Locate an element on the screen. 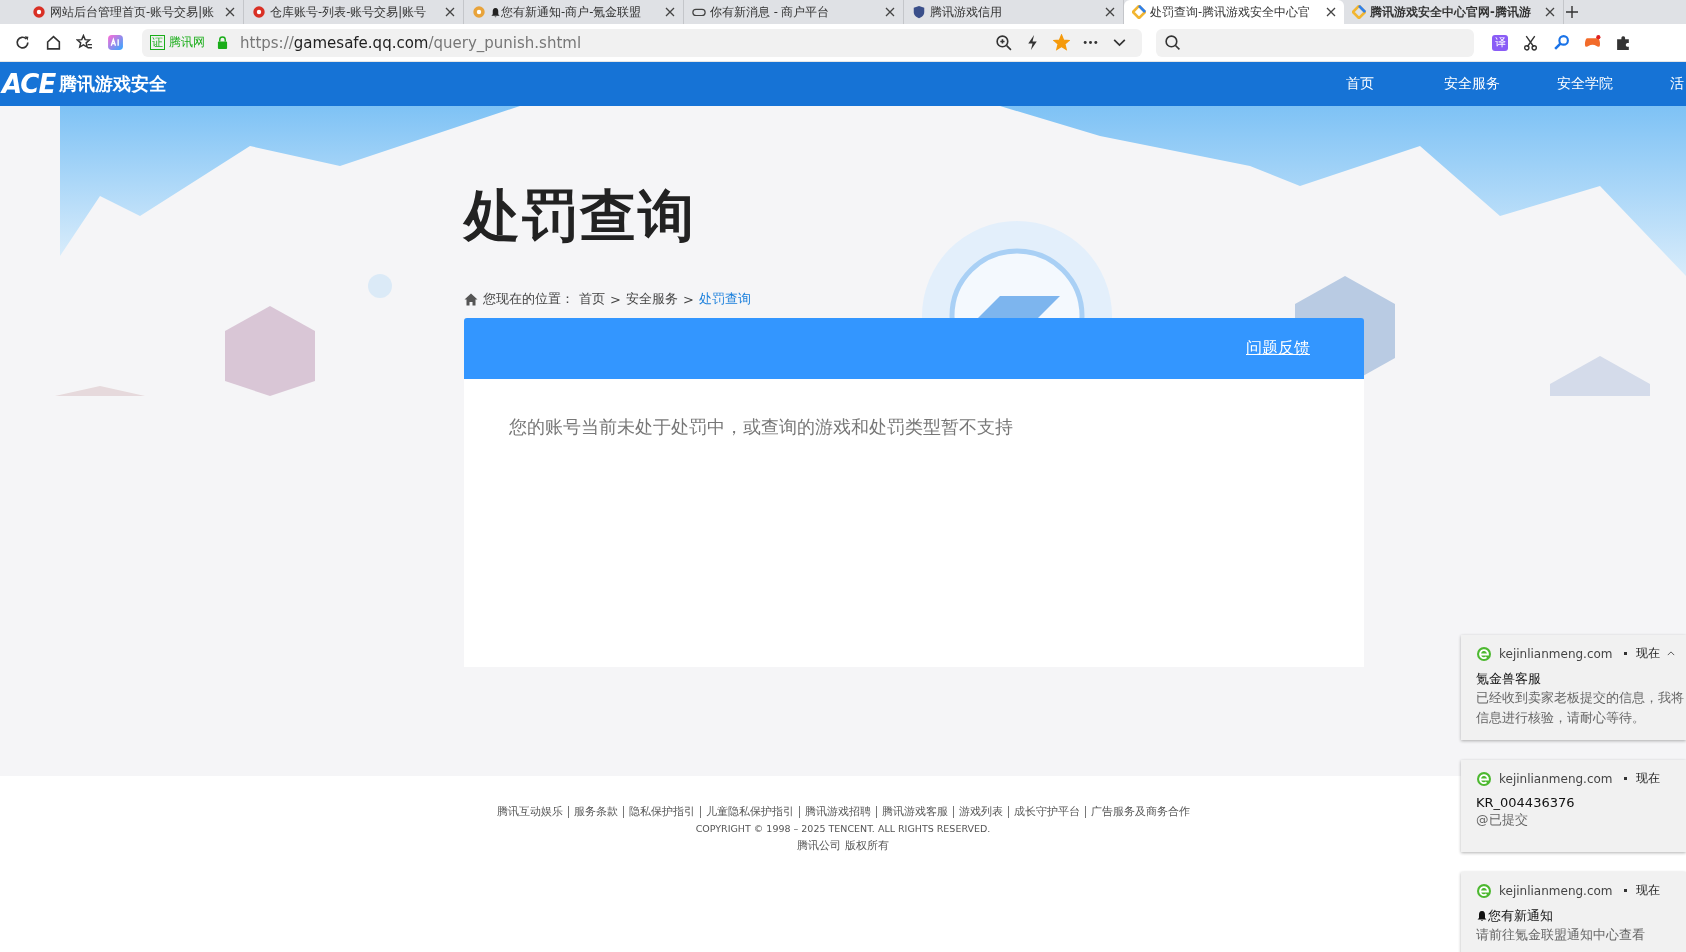 This screenshot has height=952, width=1686. lock-icon is located at coordinates (222, 42).